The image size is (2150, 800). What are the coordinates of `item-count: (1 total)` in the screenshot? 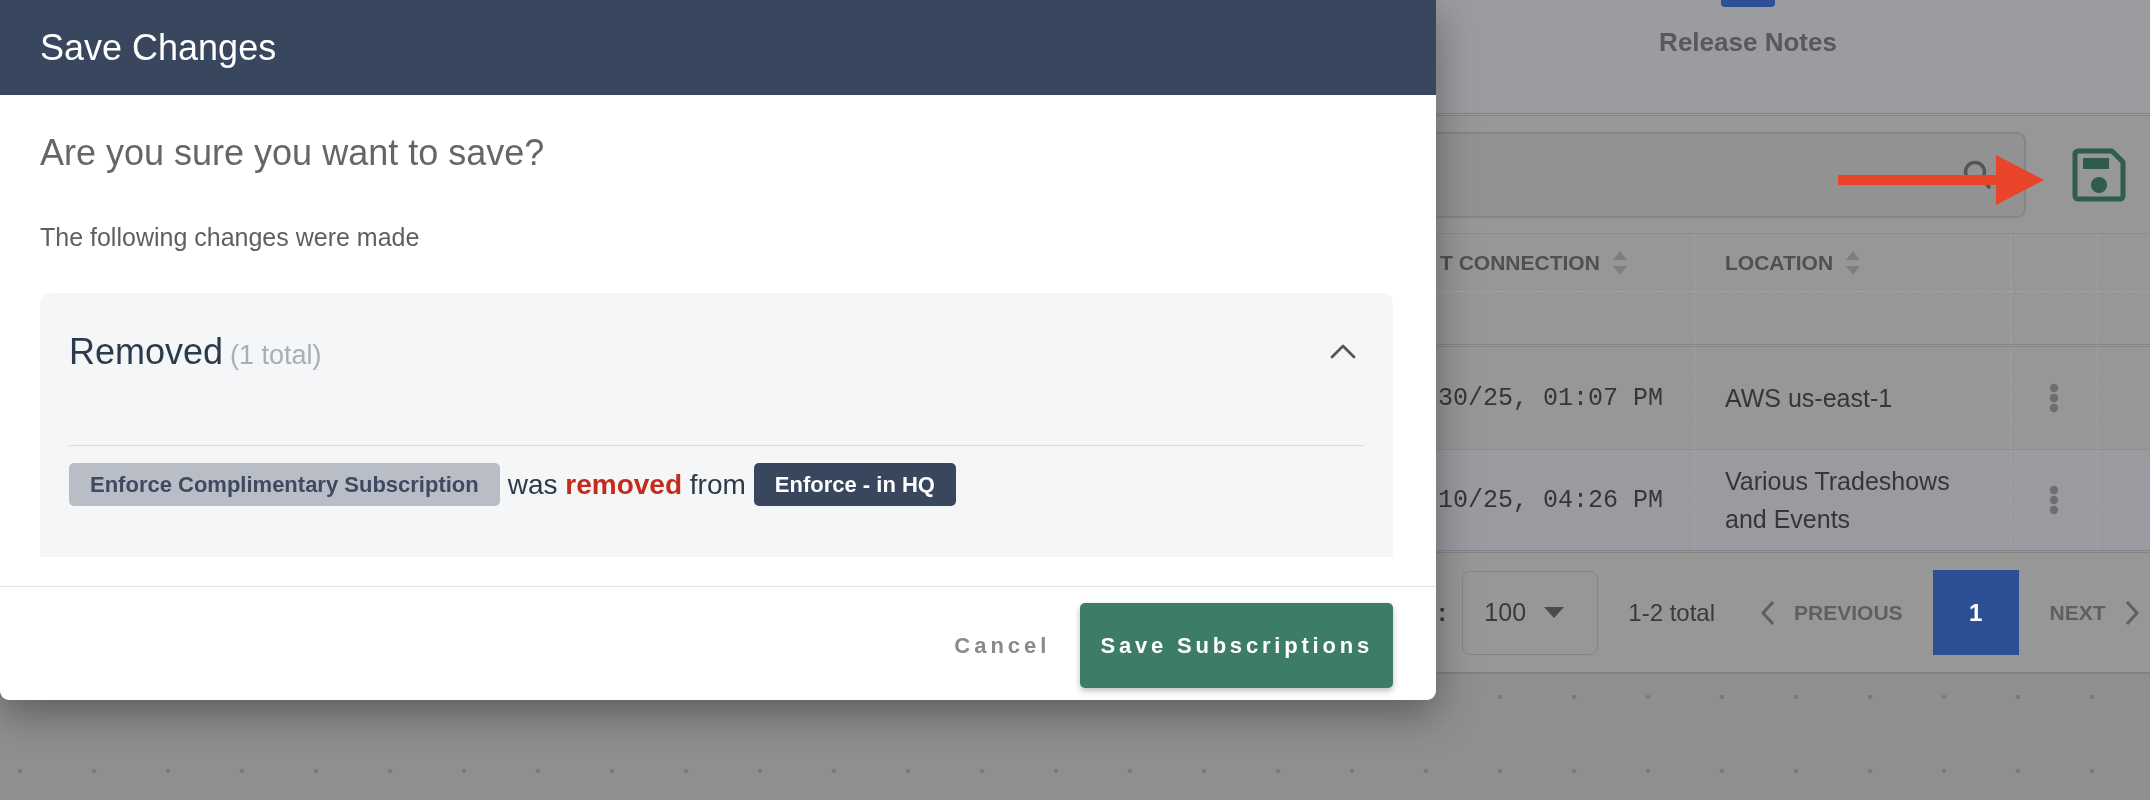 It's located at (276, 355).